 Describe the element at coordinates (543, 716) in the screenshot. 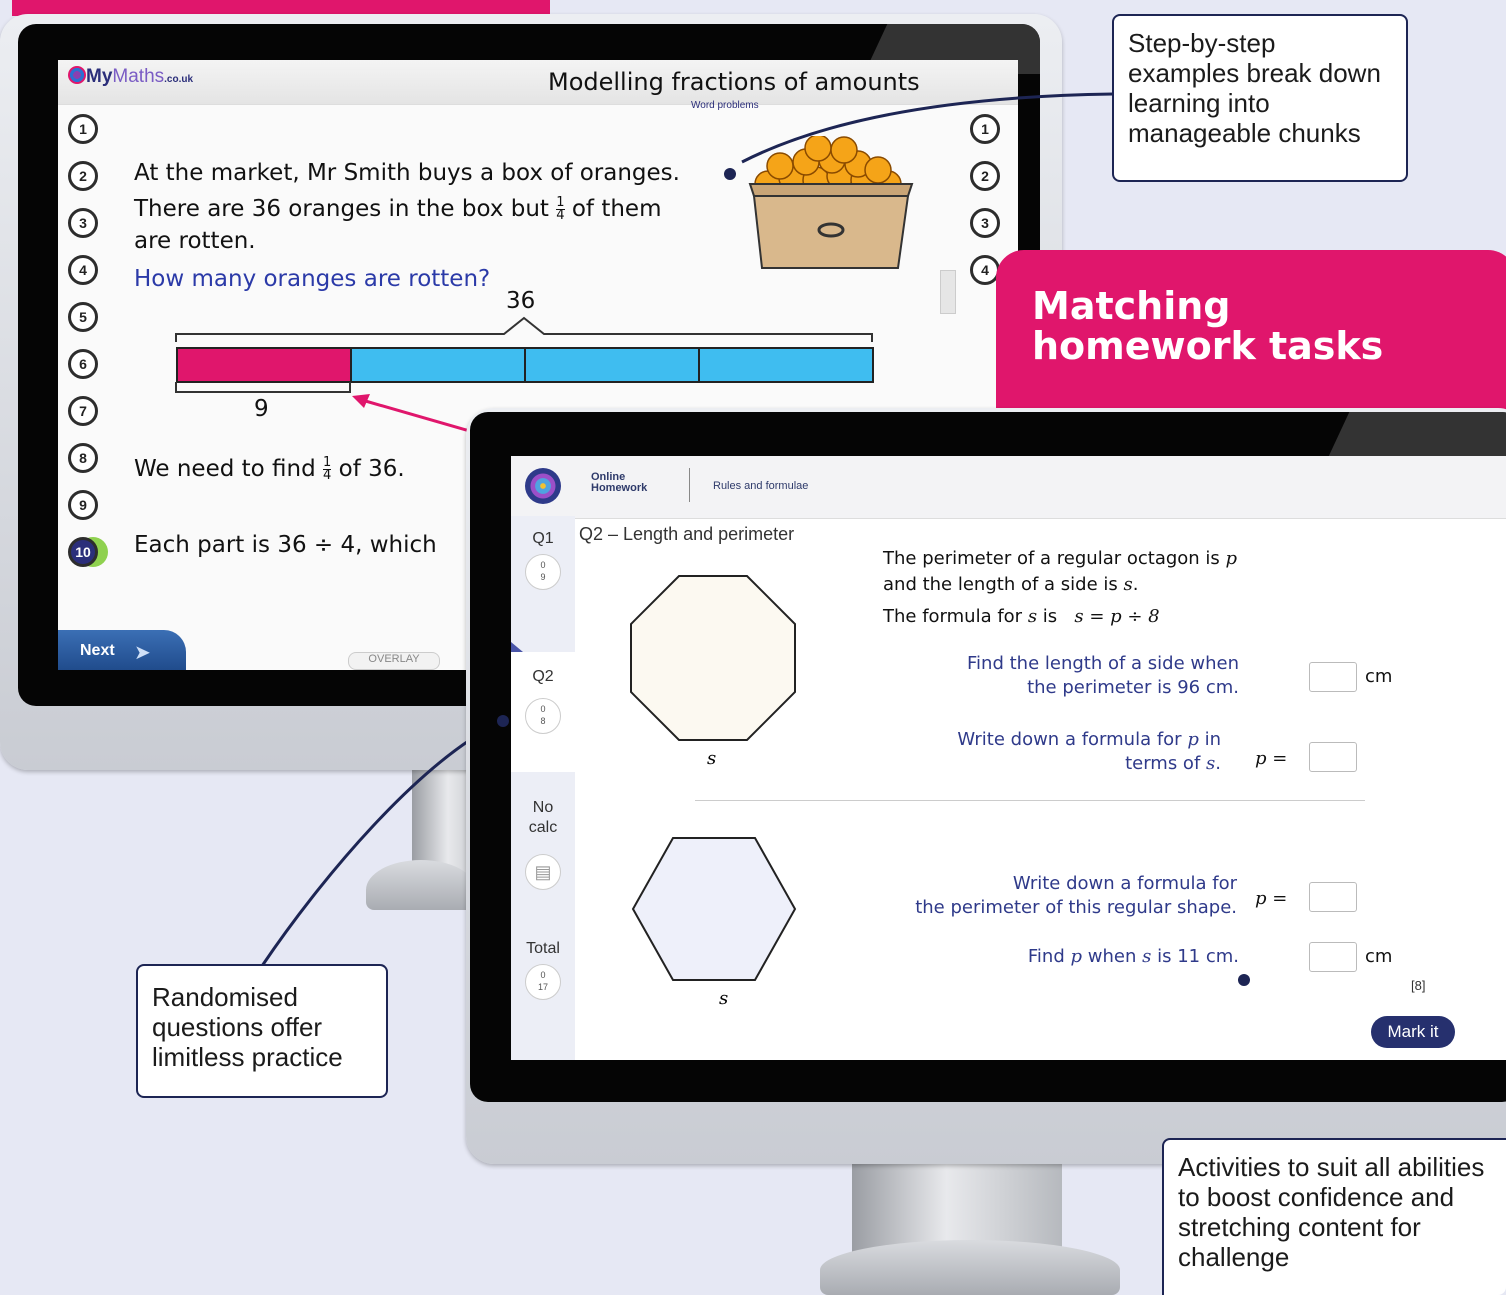

I see `q2-score-dial: 08` at that location.